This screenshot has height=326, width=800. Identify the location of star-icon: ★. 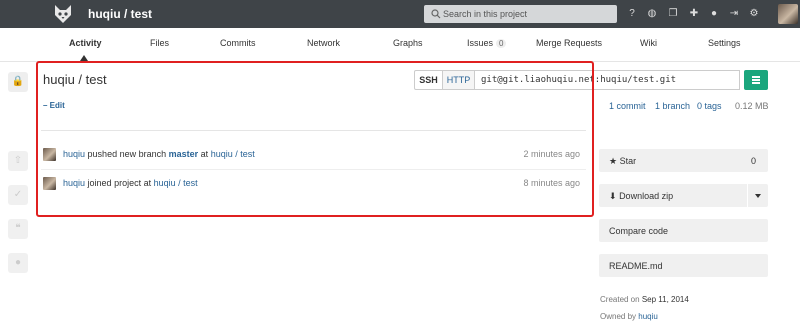
(613, 161).